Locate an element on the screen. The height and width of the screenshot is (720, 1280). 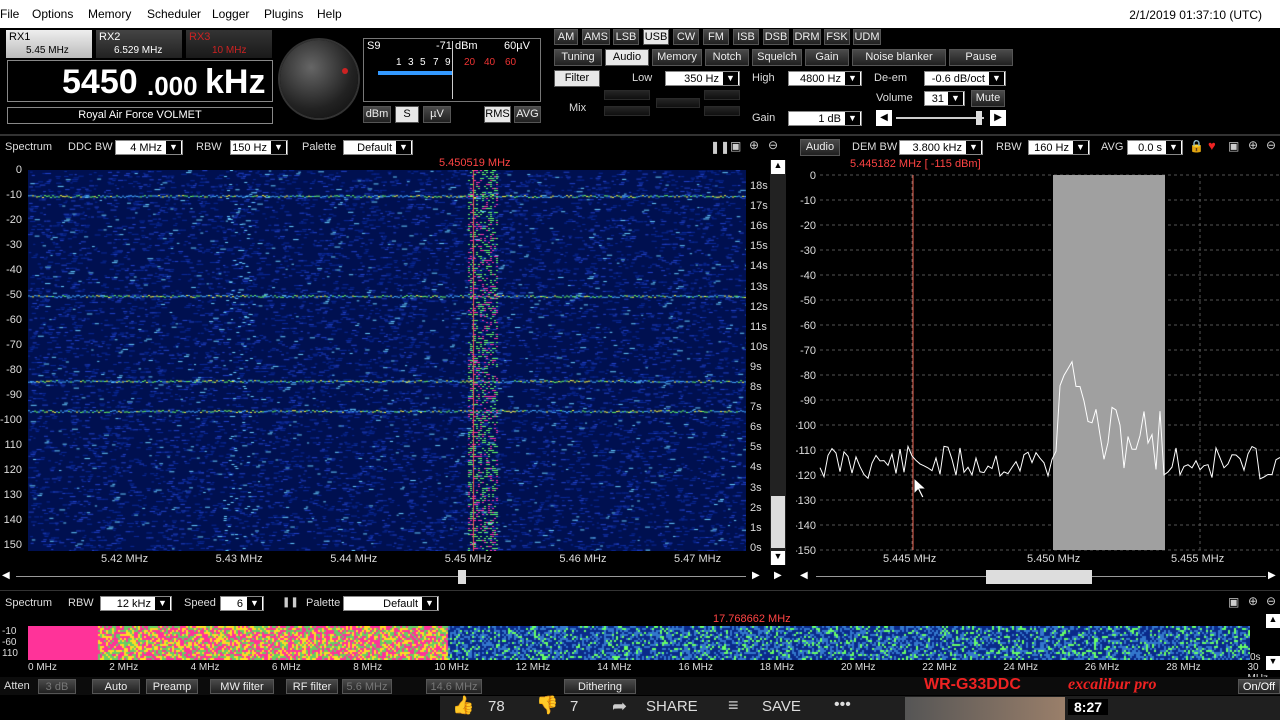
wide-waterfall is located at coordinates (639, 643).